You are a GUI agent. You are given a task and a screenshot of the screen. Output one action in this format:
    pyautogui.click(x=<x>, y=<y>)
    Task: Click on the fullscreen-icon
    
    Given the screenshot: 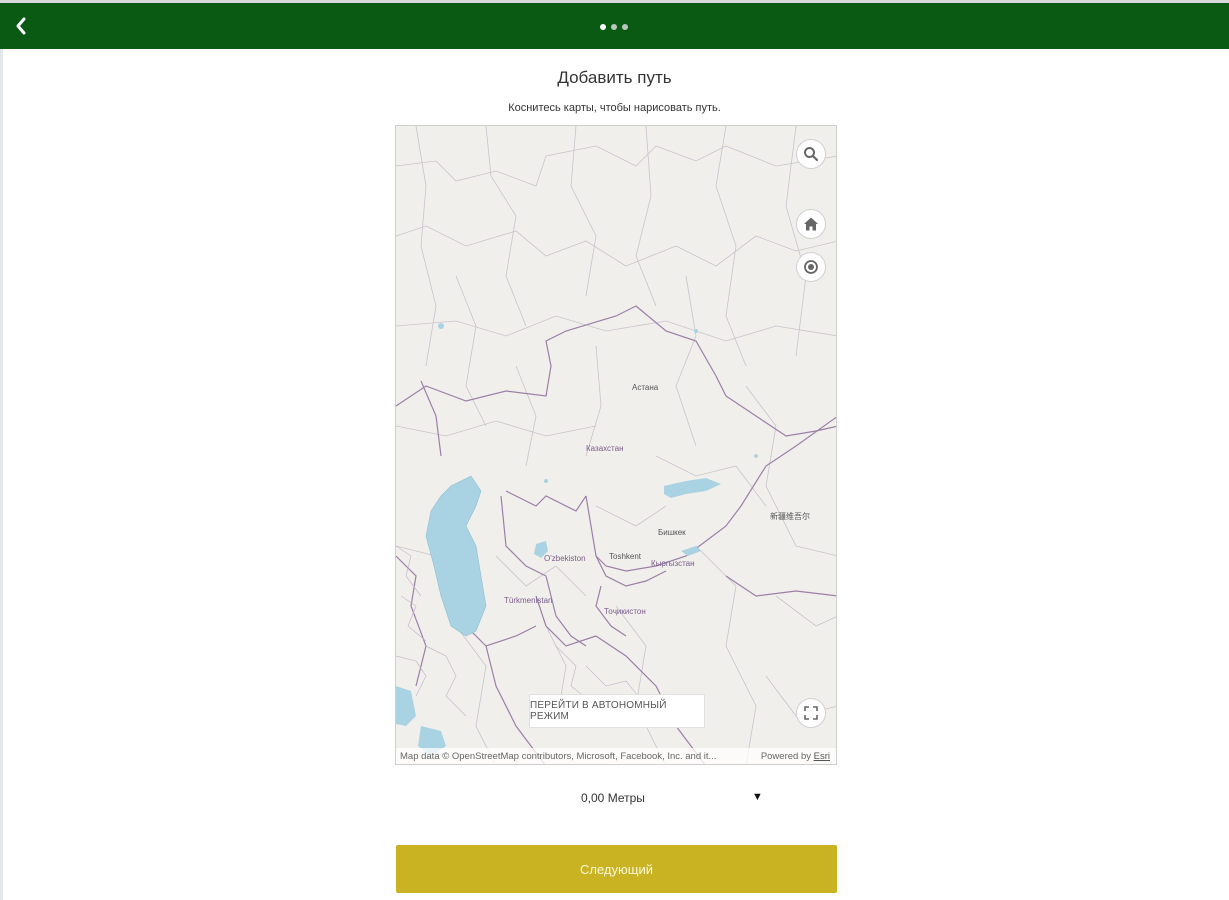 What is the action you would take?
    pyautogui.click(x=811, y=713)
    